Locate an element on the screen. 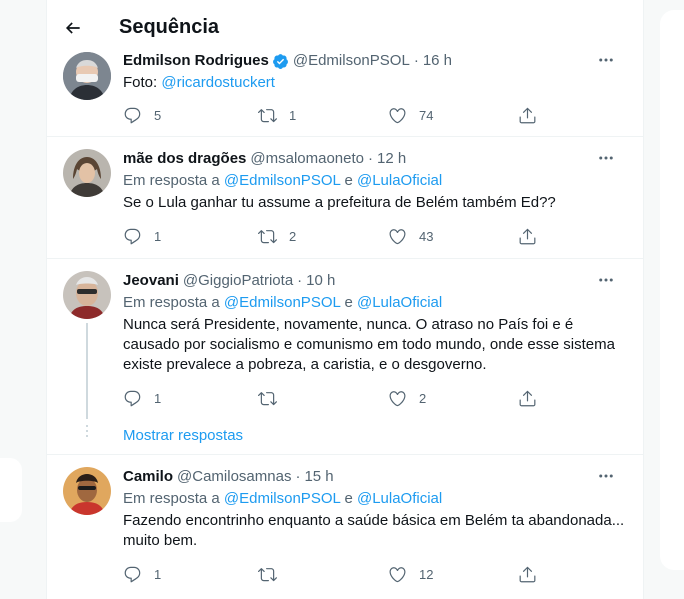 The height and width of the screenshot is (599, 684). author-handle: @GiggioPatriota is located at coordinates (238, 281).